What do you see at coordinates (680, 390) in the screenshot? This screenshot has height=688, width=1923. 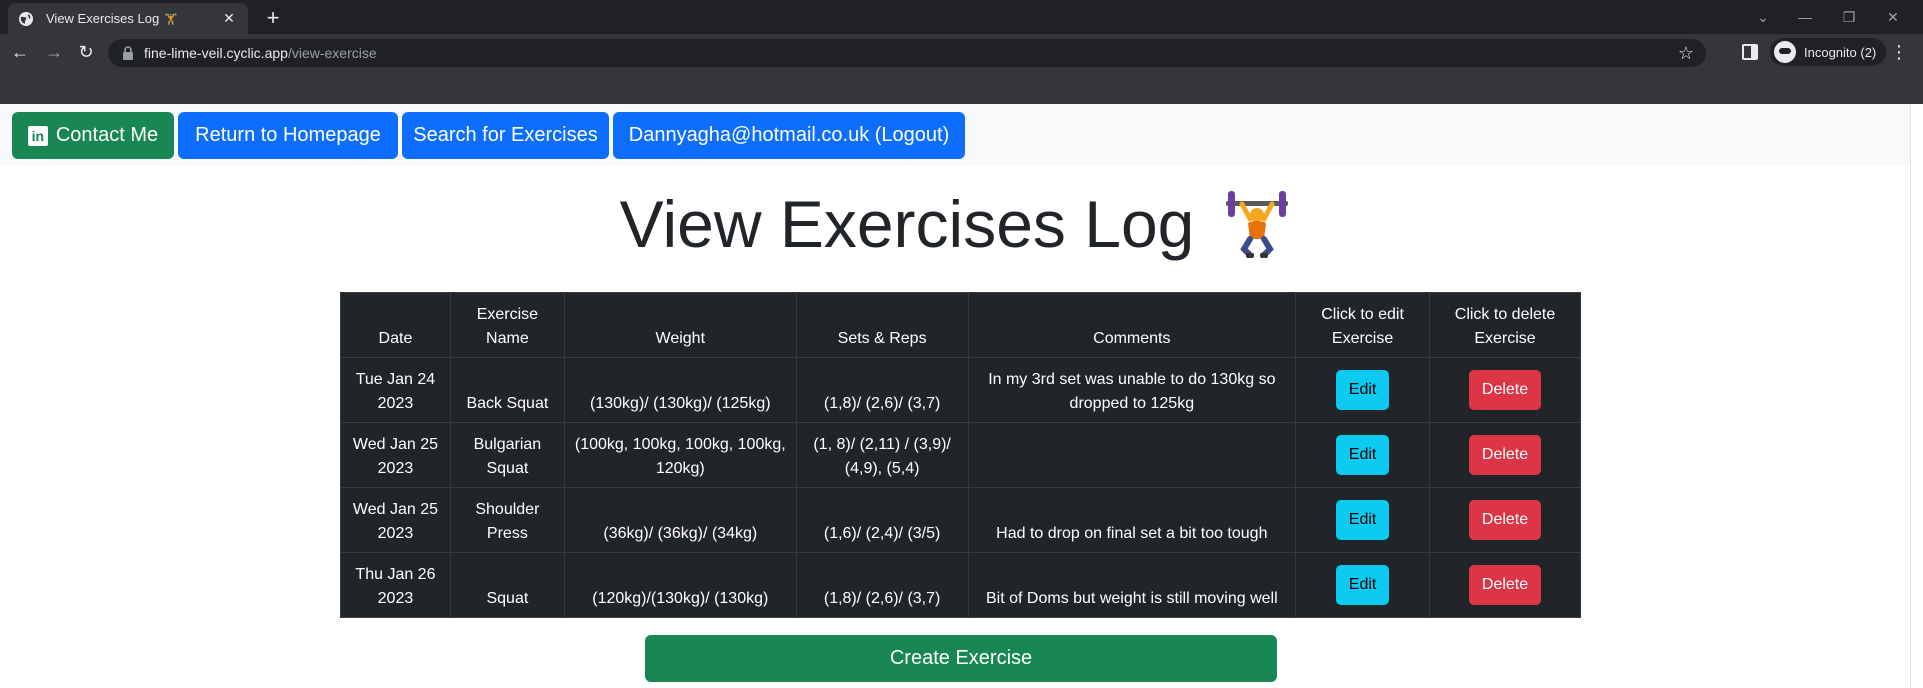 I see `cell-weight: (130kg)/ (130kg)/ (125kg)` at bounding box center [680, 390].